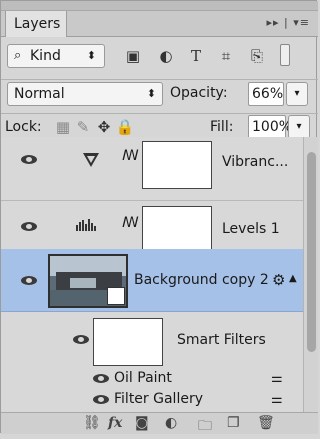 This screenshot has width=320, height=439. Describe the element at coordinates (297, 94) in the screenshot. I see `opacity-dropdown-button: ▾` at that location.